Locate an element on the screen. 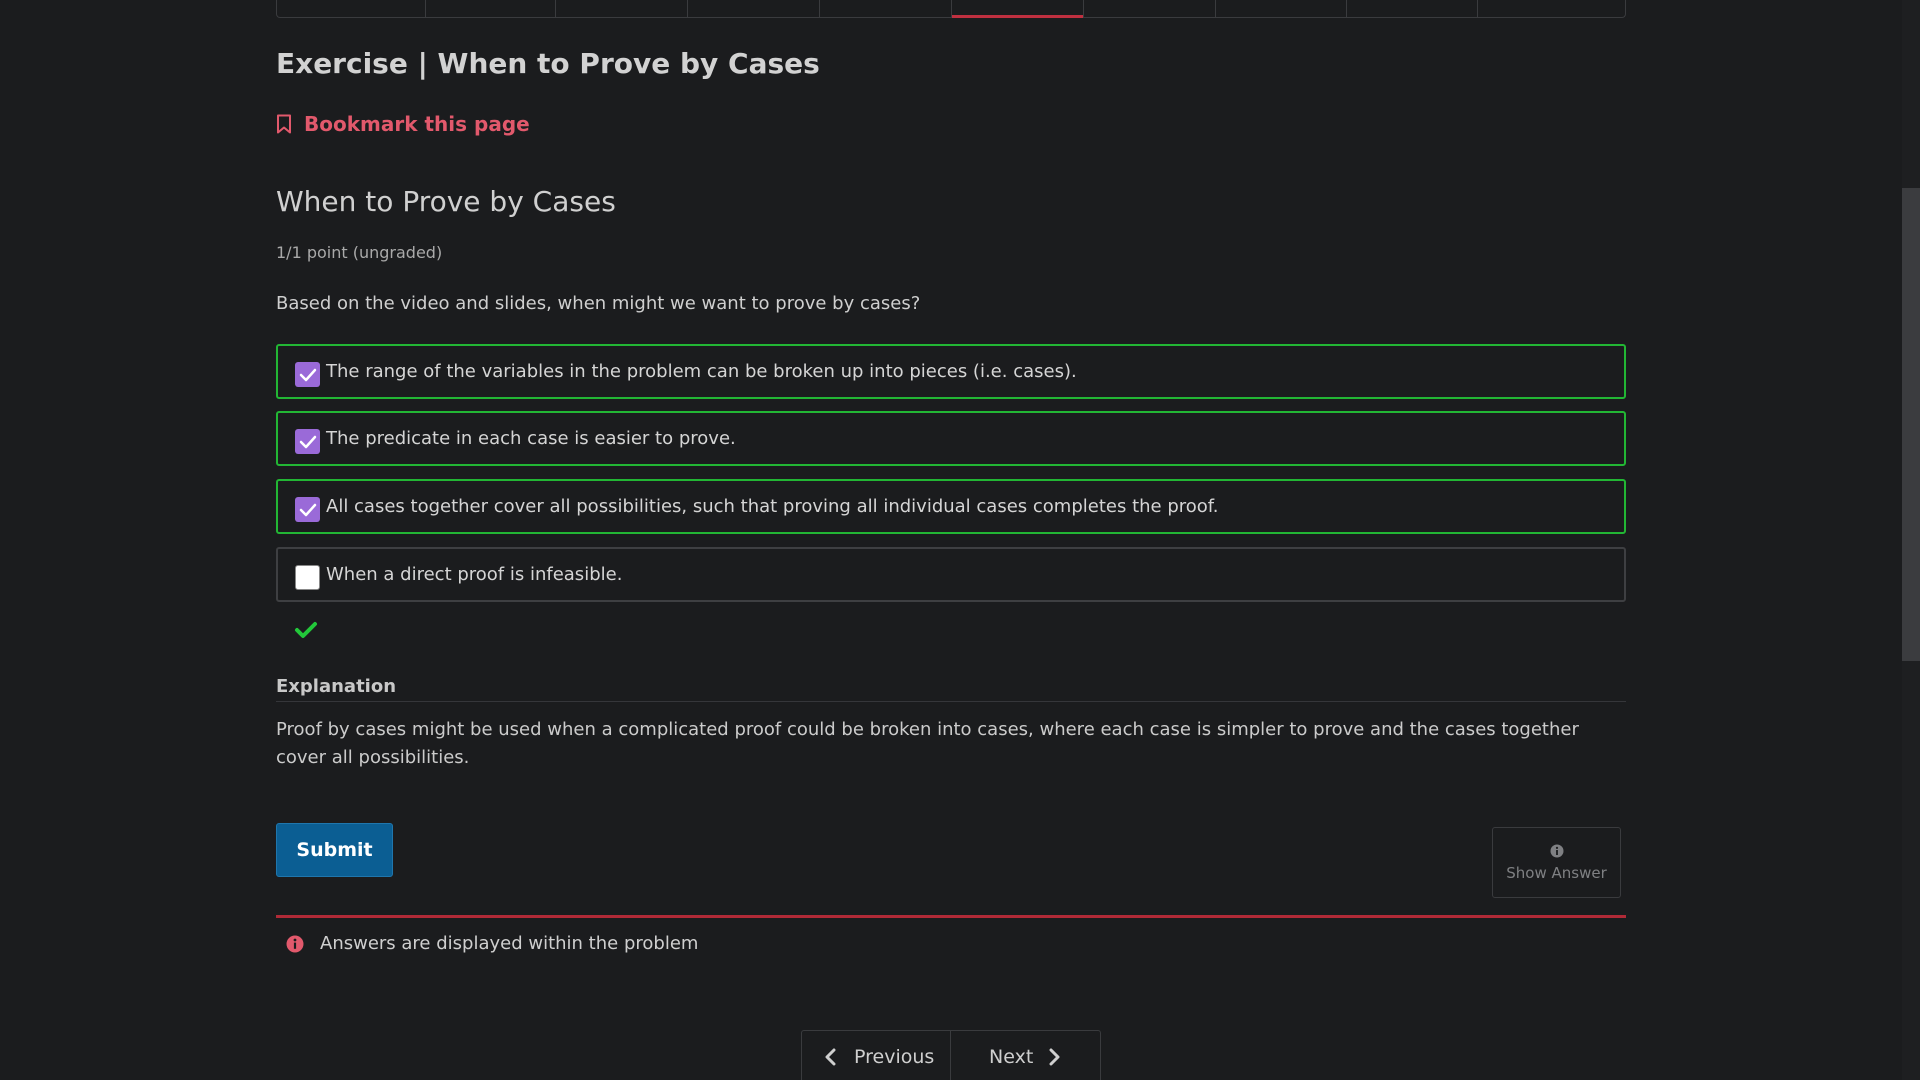  show-answer-button: Show Answer is located at coordinates (1556, 862).